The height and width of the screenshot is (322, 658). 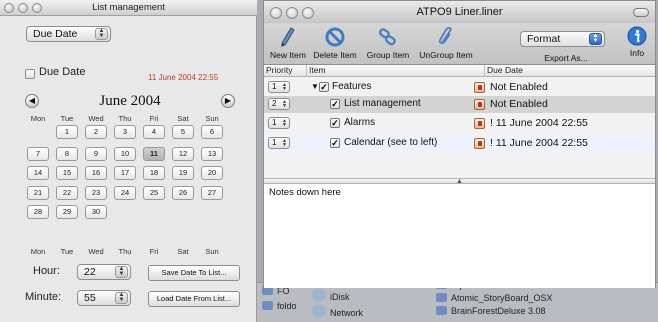 What do you see at coordinates (441, 297) in the screenshot?
I see `app-icon` at bounding box center [441, 297].